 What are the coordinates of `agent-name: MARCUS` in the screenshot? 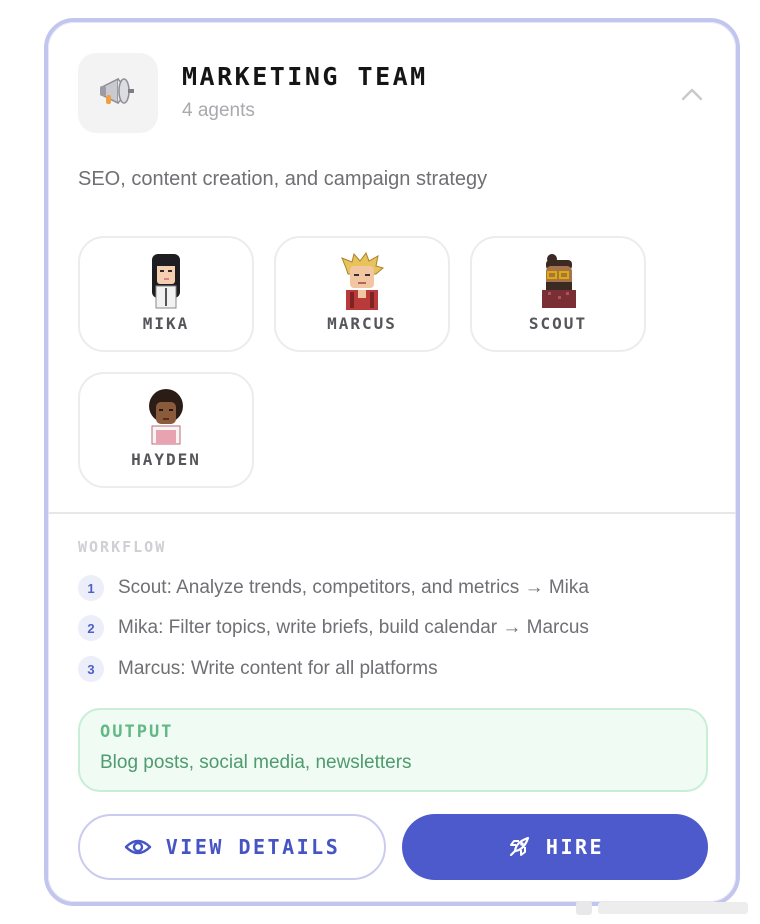 It's located at (362, 323).